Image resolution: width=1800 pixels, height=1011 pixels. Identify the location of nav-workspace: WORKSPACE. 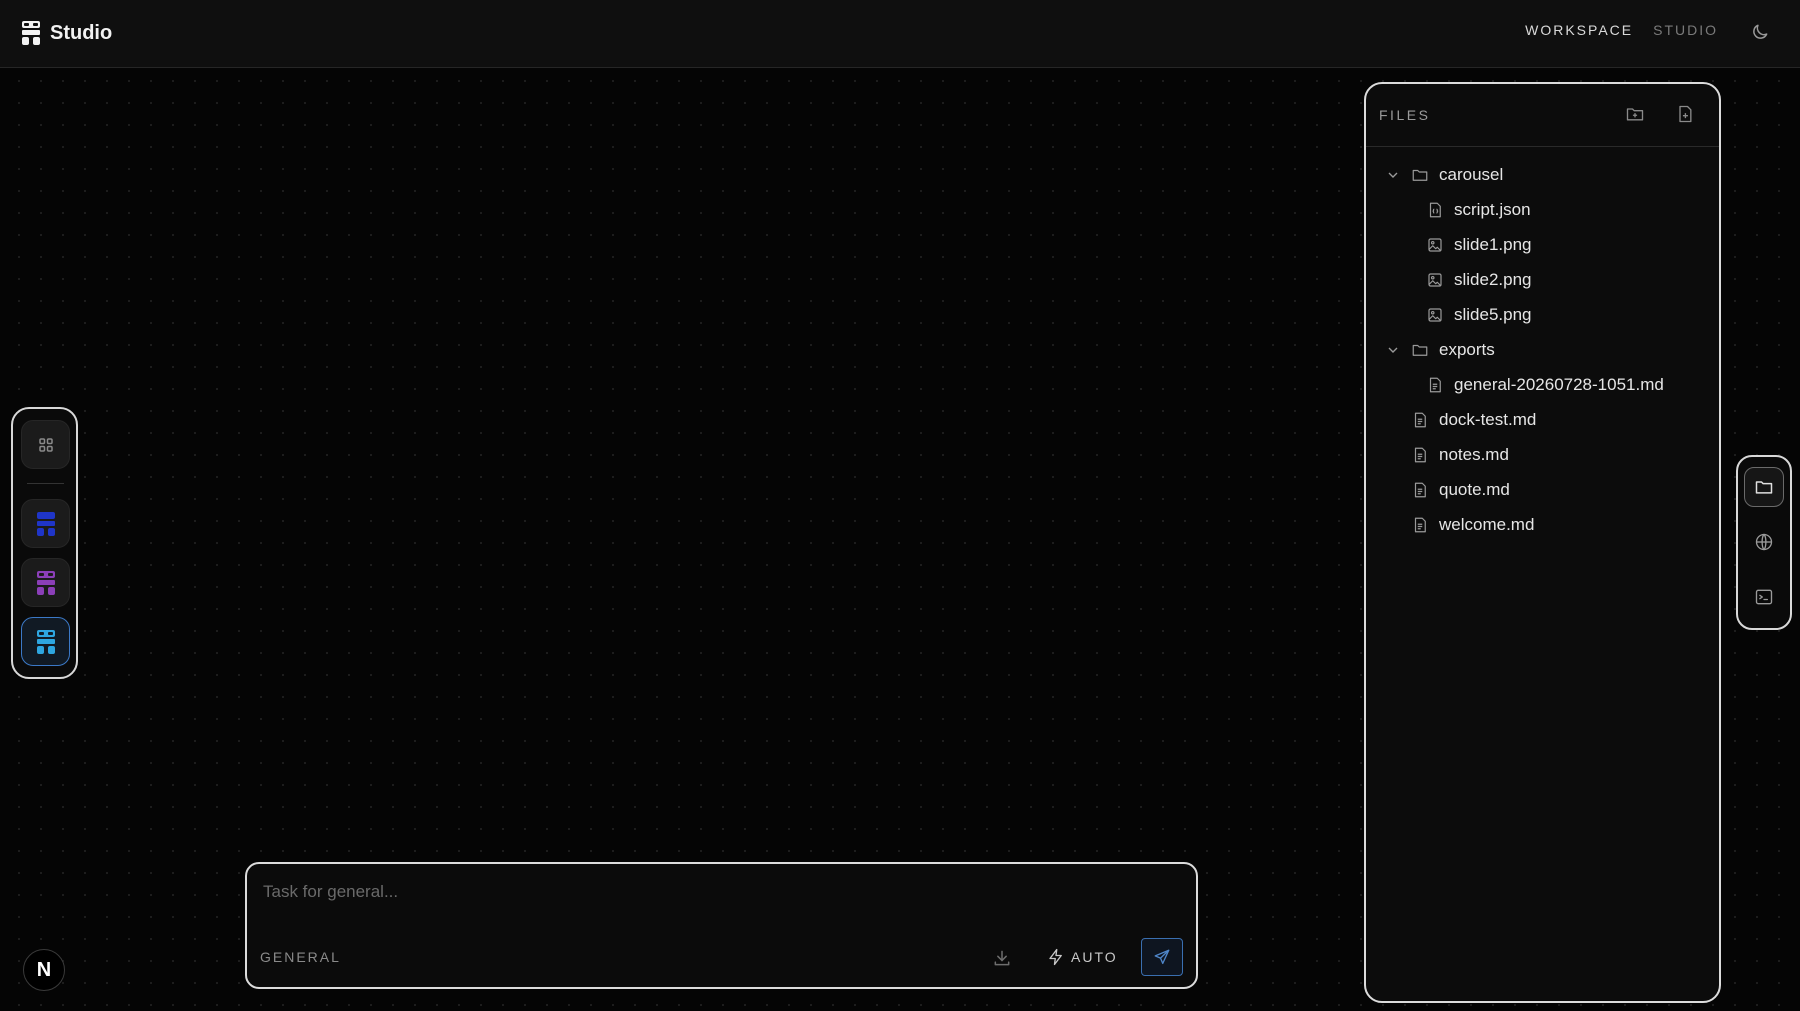
(1579, 30).